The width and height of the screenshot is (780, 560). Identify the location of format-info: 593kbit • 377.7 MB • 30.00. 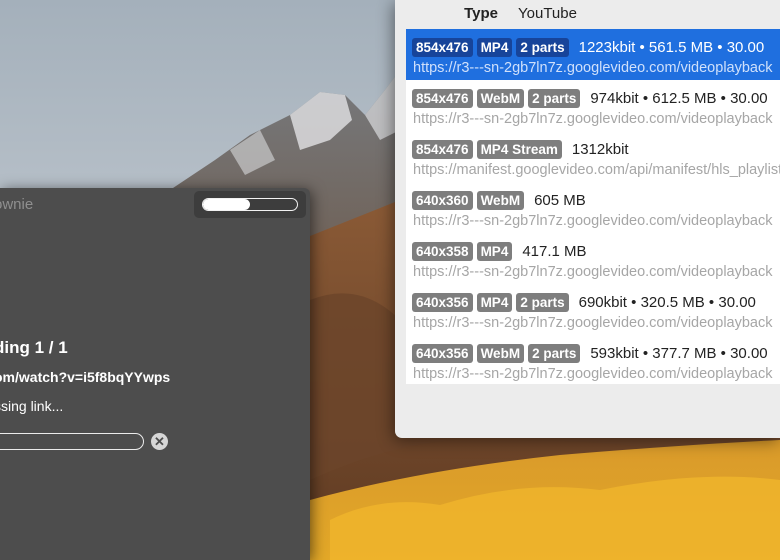
(679, 353).